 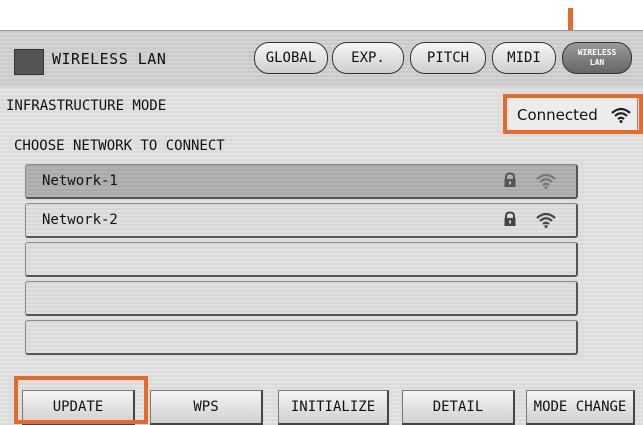 I want to click on network-name: Network-1, so click(x=80, y=181).